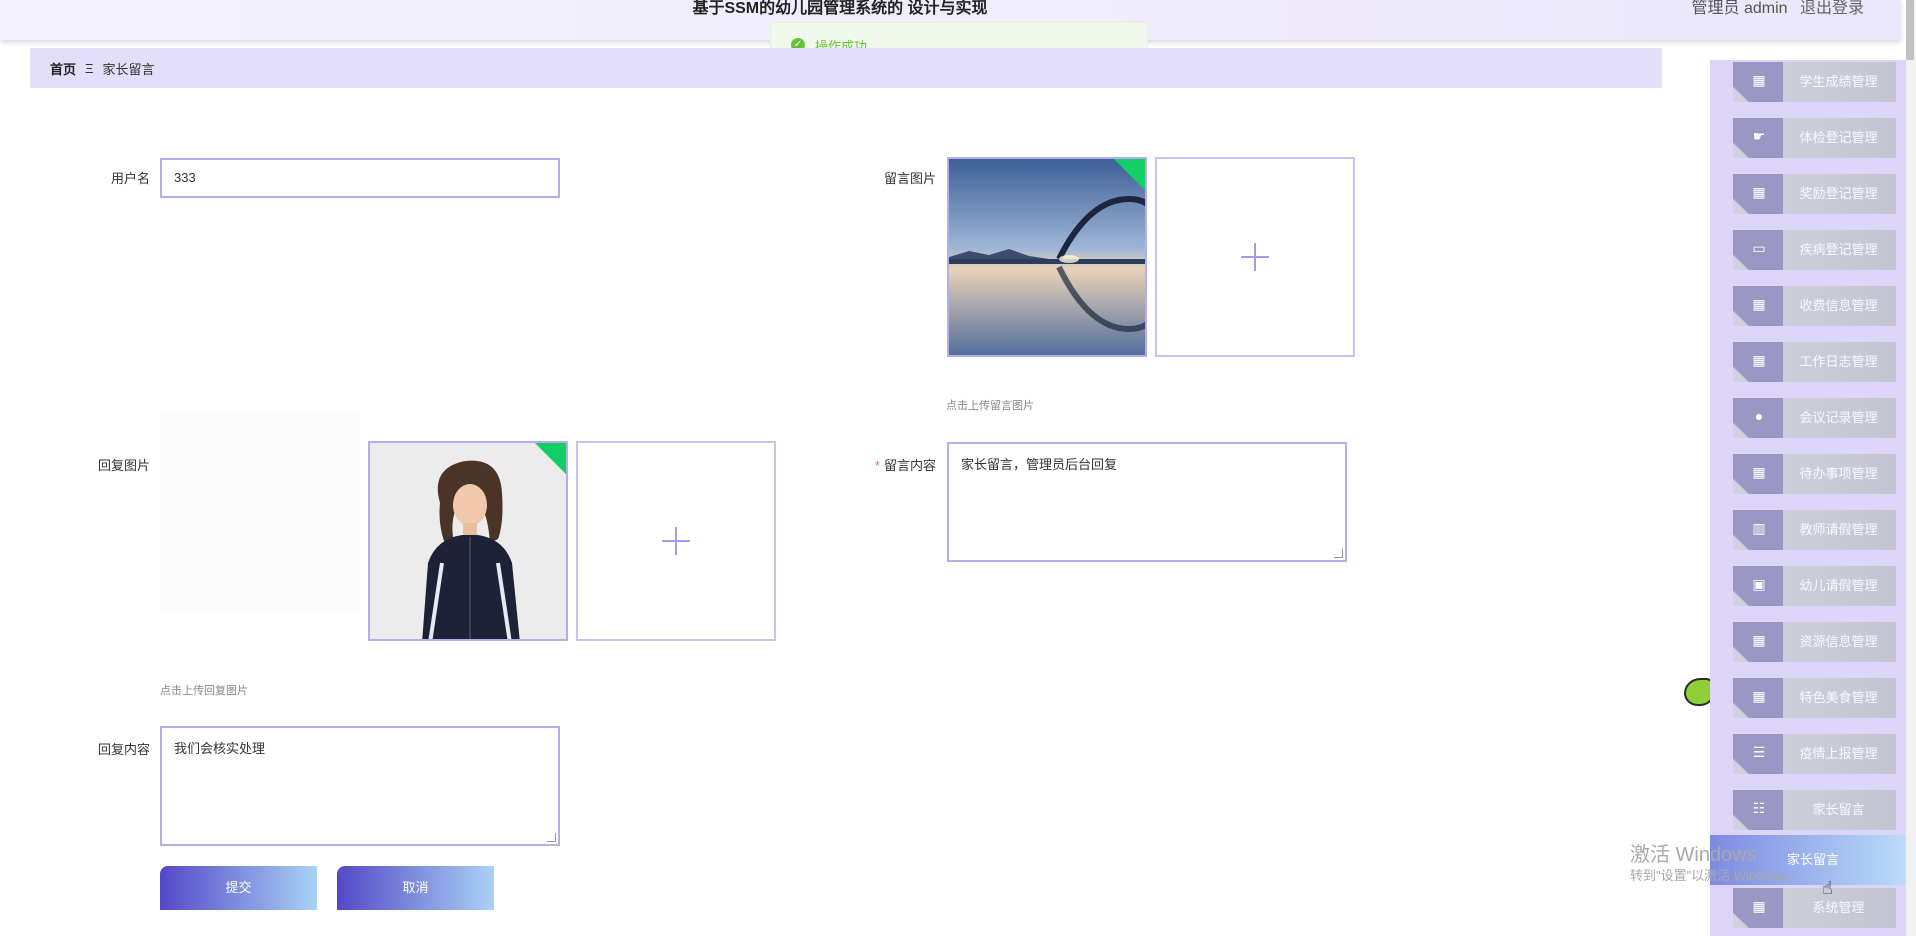  I want to click on sidebar-item: ▦ 工作日志管理, so click(1814, 362).